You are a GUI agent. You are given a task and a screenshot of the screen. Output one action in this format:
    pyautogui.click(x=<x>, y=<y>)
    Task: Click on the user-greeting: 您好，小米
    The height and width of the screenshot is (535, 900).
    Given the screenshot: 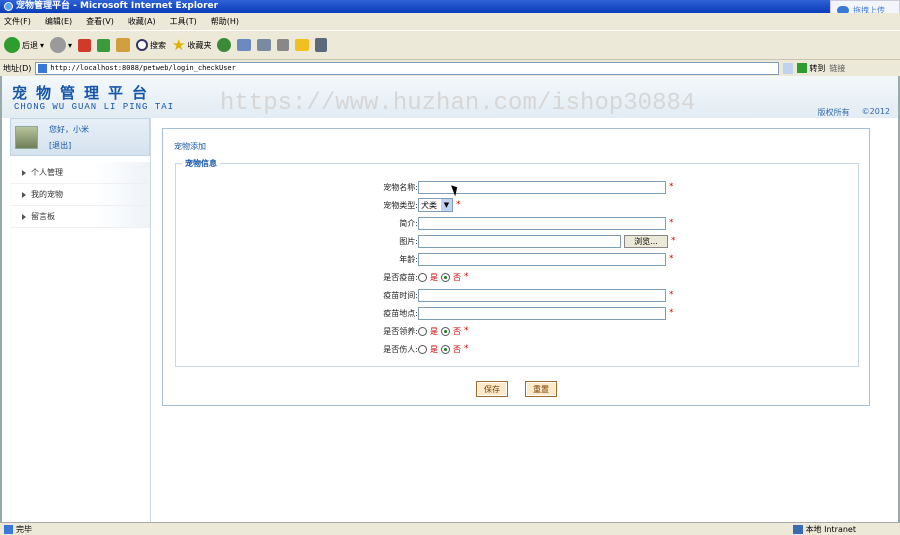 What is the action you would take?
    pyautogui.click(x=69, y=129)
    